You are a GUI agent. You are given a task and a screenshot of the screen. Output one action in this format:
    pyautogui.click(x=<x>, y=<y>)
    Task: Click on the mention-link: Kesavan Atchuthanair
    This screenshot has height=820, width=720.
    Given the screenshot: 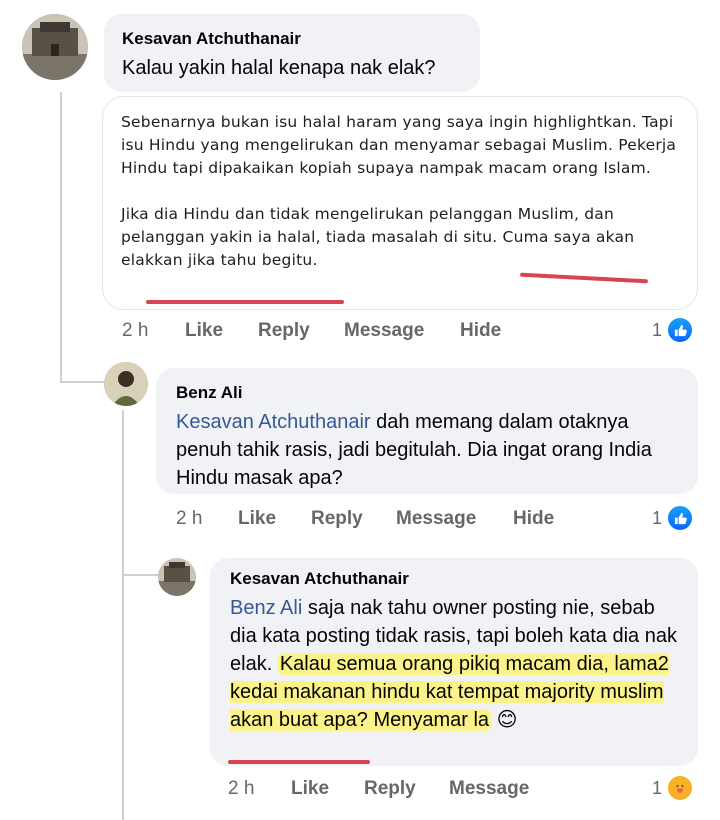 What is the action you would take?
    pyautogui.click(x=273, y=422)
    